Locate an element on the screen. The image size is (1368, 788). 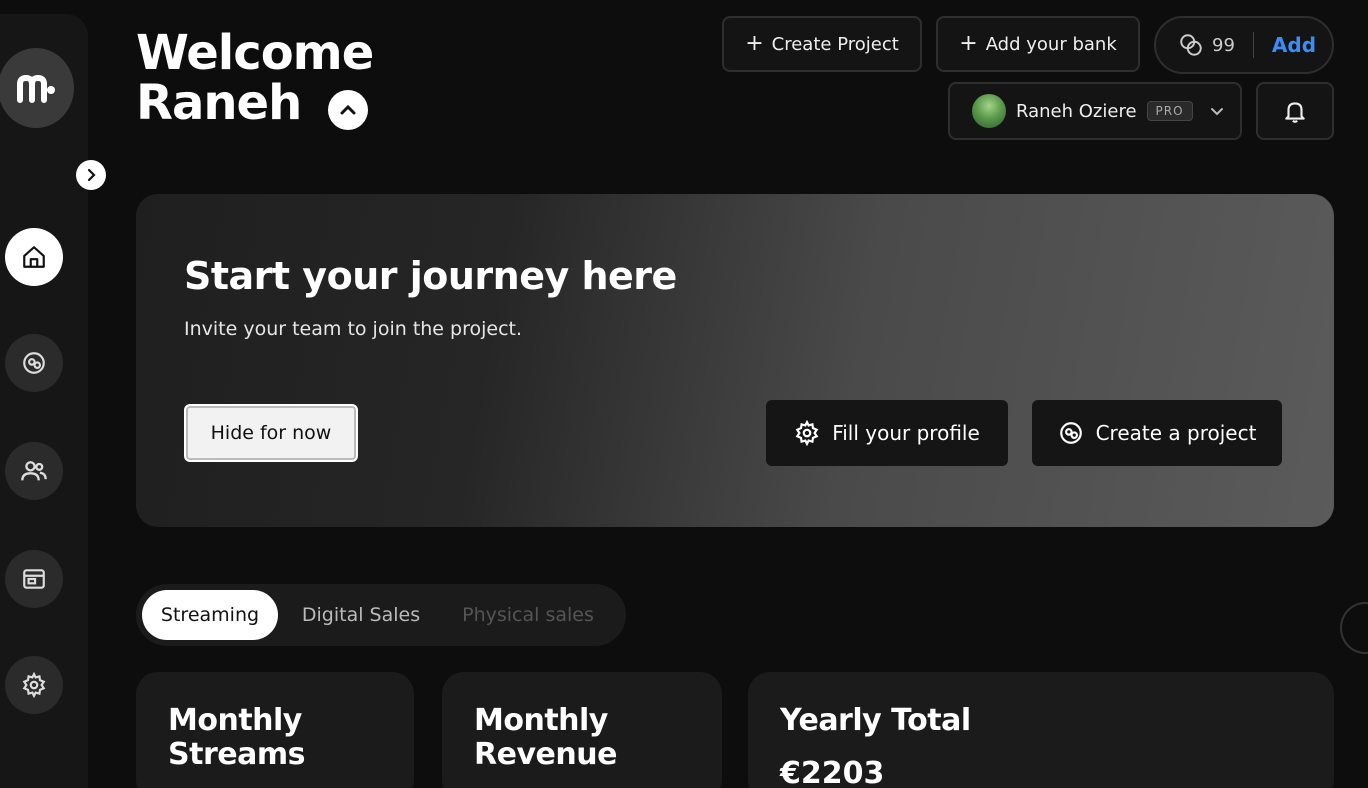
side-panel-handle is located at coordinates (1354, 628).